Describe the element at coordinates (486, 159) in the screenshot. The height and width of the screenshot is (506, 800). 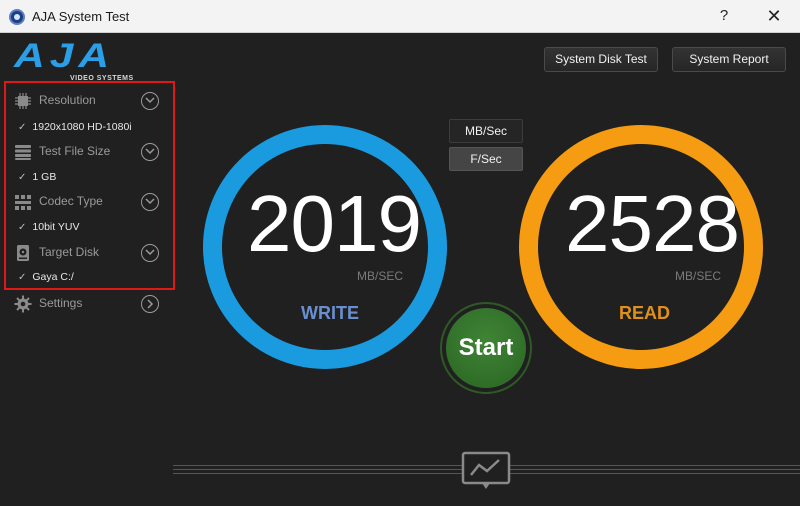
I see `f-sec-button: F/Sec` at that location.